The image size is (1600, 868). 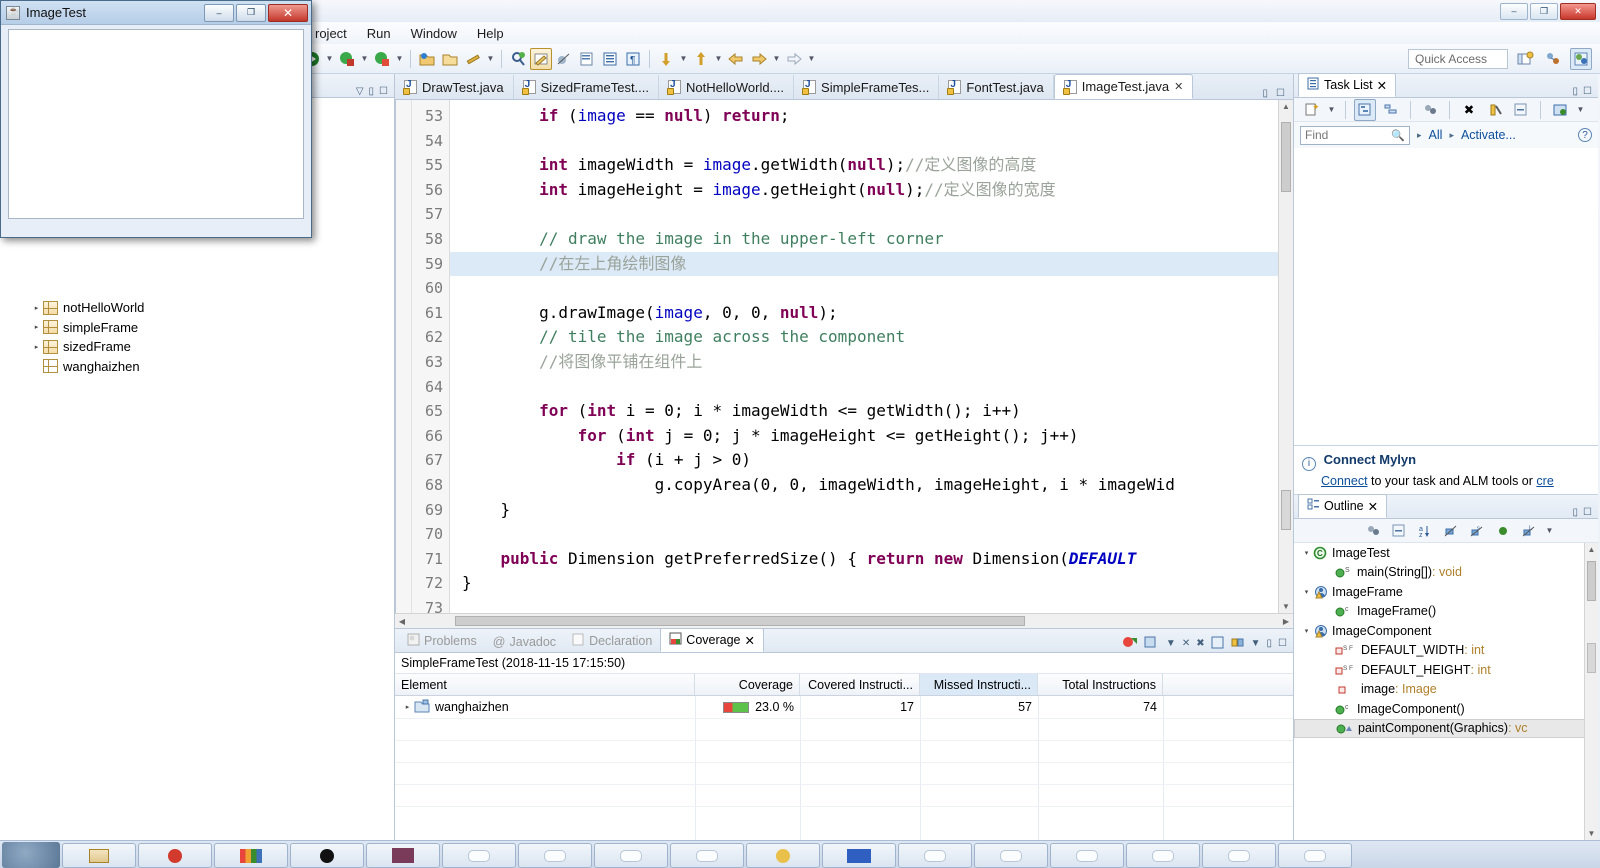 I want to click on search-icon, so click(x=518, y=59).